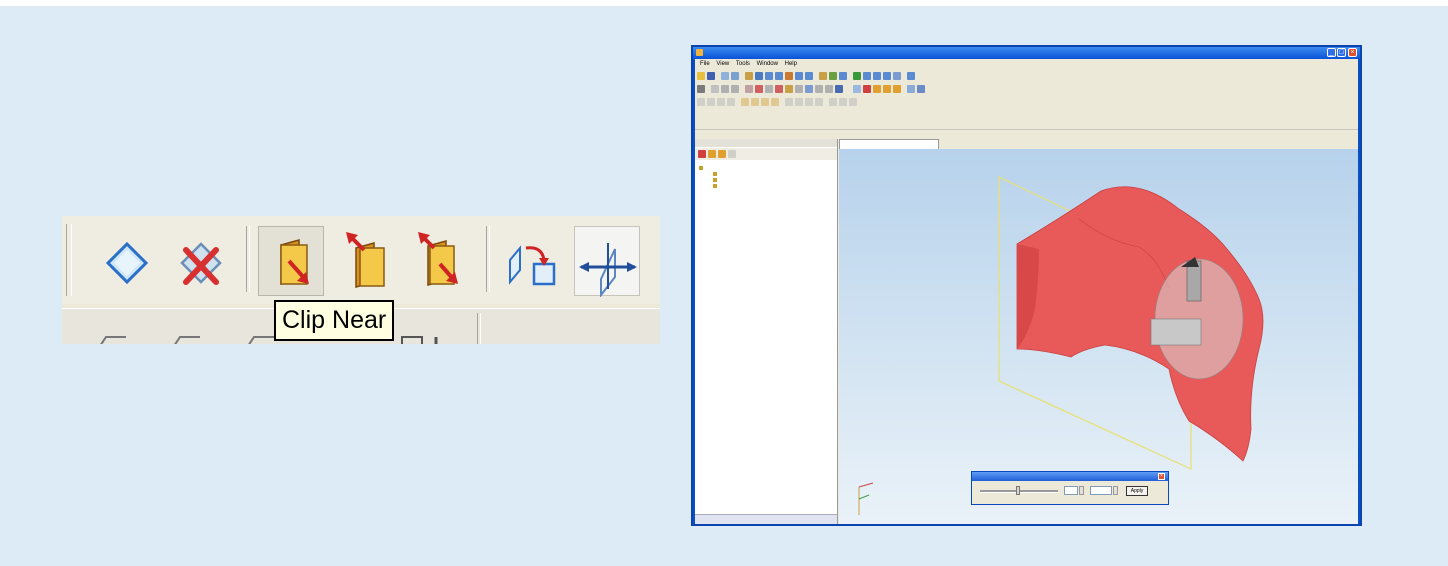  What do you see at coordinates (791, 64) in the screenshot?
I see `menu-help: Help` at bounding box center [791, 64].